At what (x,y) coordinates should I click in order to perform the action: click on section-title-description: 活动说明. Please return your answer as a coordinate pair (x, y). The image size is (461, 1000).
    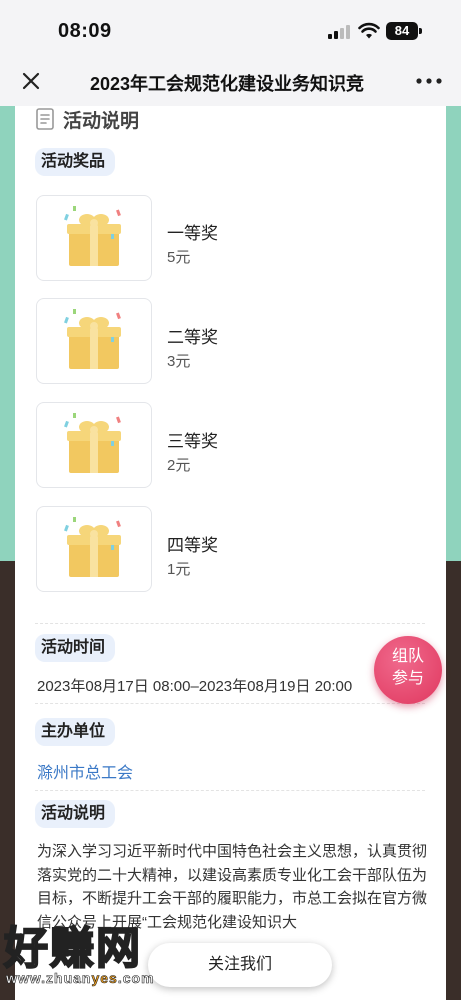
    Looking at the image, I should click on (75, 814).